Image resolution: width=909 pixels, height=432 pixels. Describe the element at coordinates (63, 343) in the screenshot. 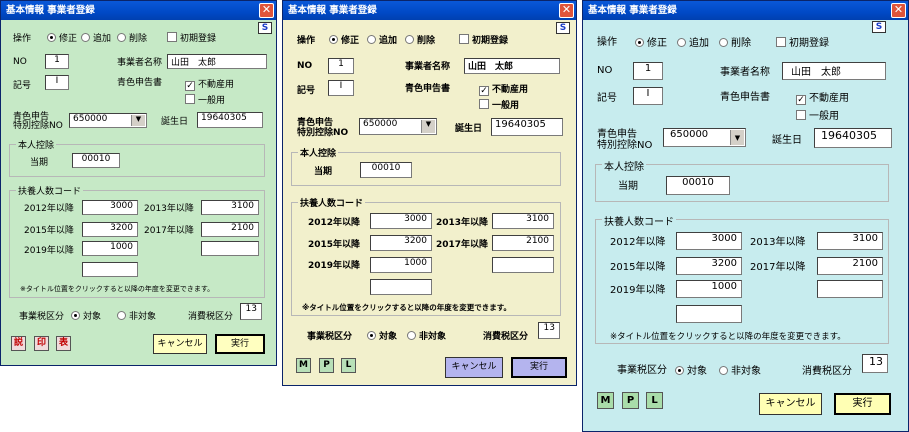

I see `hyo-button: 表` at that location.